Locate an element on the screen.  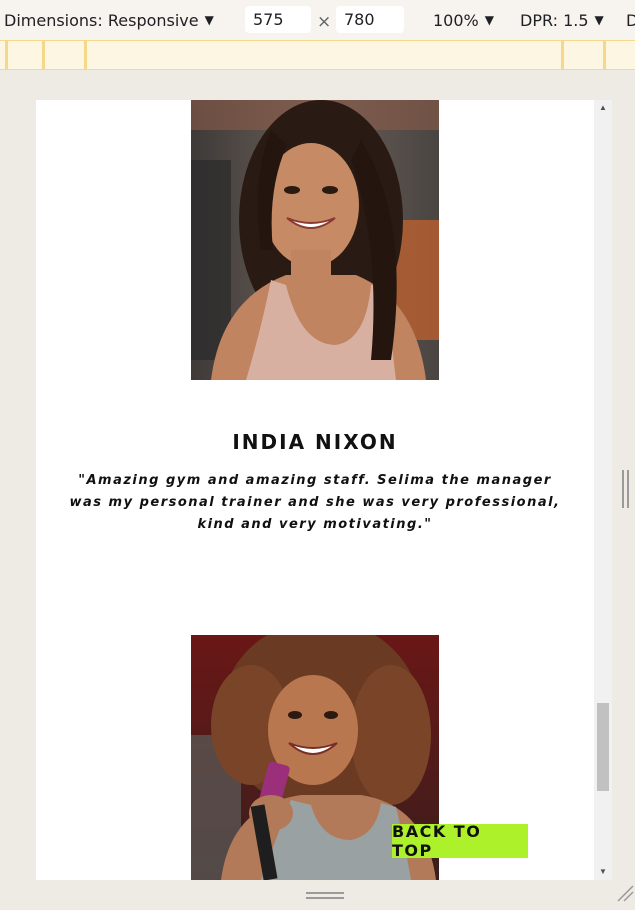
dpr-dropdown: DPR: 1.5 ▼ is located at coordinates (562, 20).